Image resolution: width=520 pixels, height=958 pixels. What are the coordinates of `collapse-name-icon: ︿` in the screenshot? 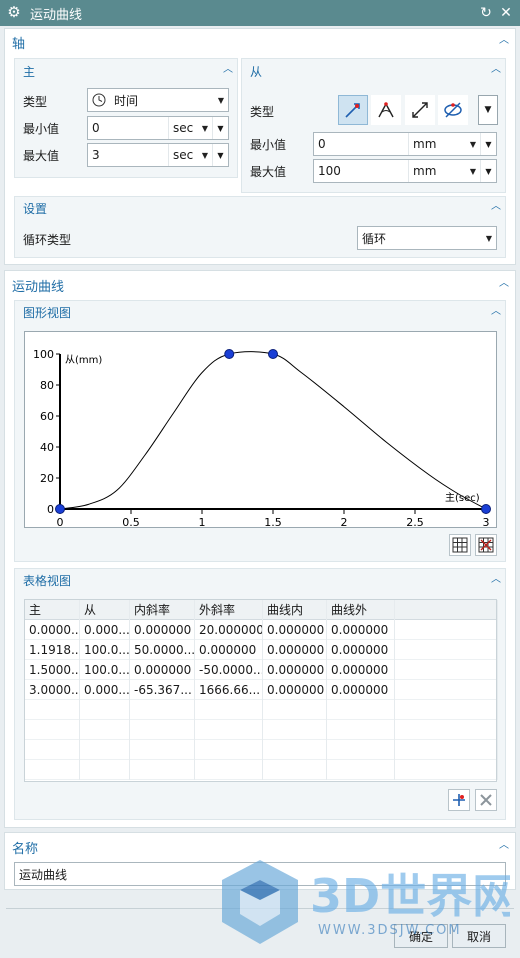 It's located at (504, 846).